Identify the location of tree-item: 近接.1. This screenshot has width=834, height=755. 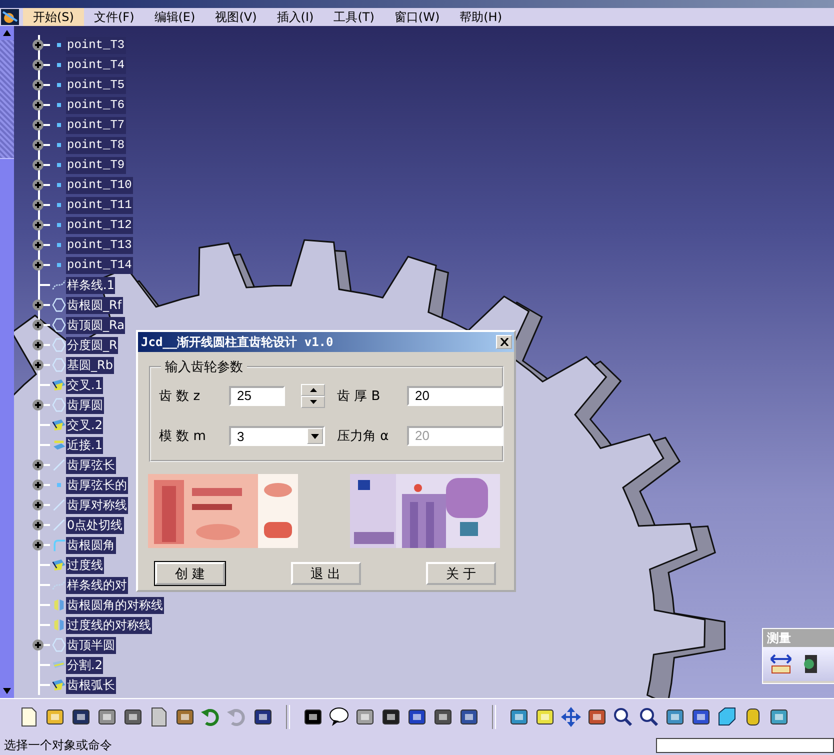
(85, 445).